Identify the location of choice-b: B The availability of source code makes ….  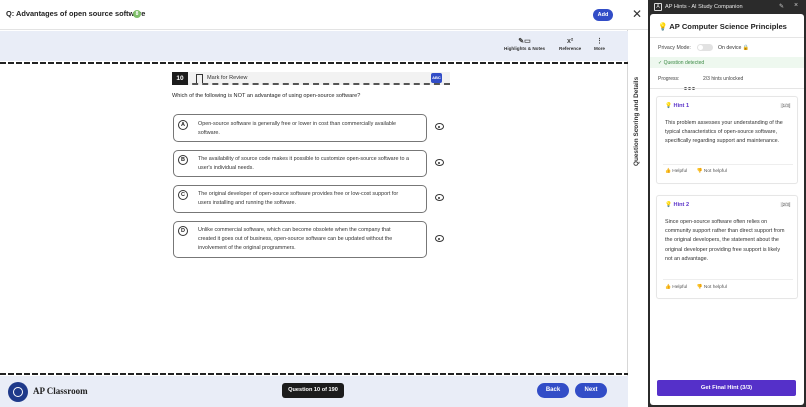
(300, 163).